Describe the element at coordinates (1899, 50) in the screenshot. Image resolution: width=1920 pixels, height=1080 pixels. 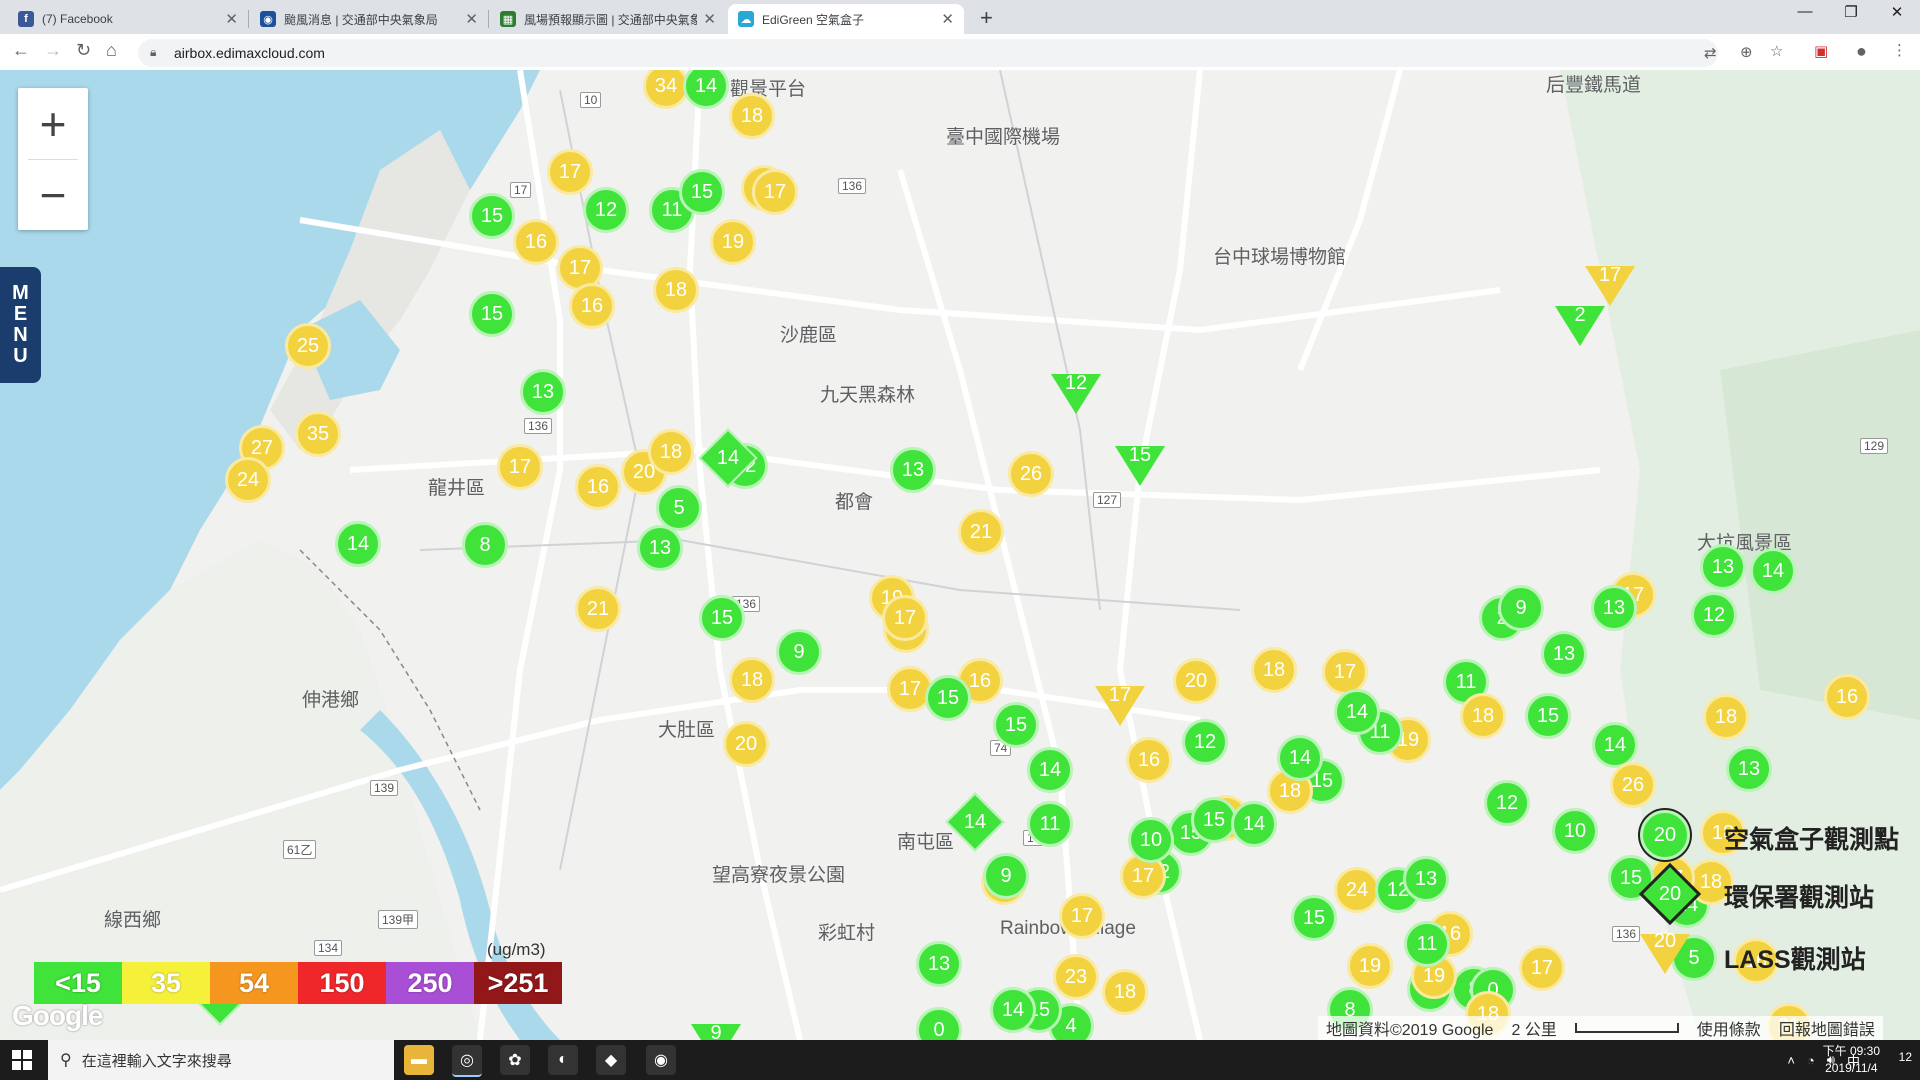
I see `browser-menu-icon: ⋮` at that location.